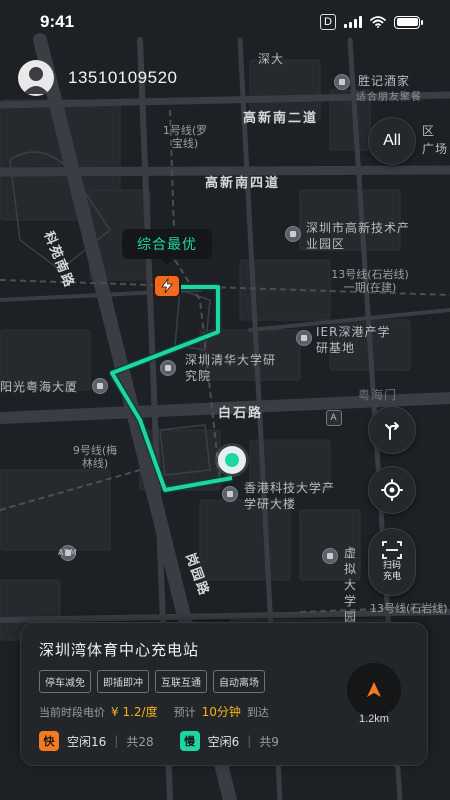  What do you see at coordinates (389, 97) in the screenshot?
I see `map-place-label: 适合朋友聚餐` at bounding box center [389, 97].